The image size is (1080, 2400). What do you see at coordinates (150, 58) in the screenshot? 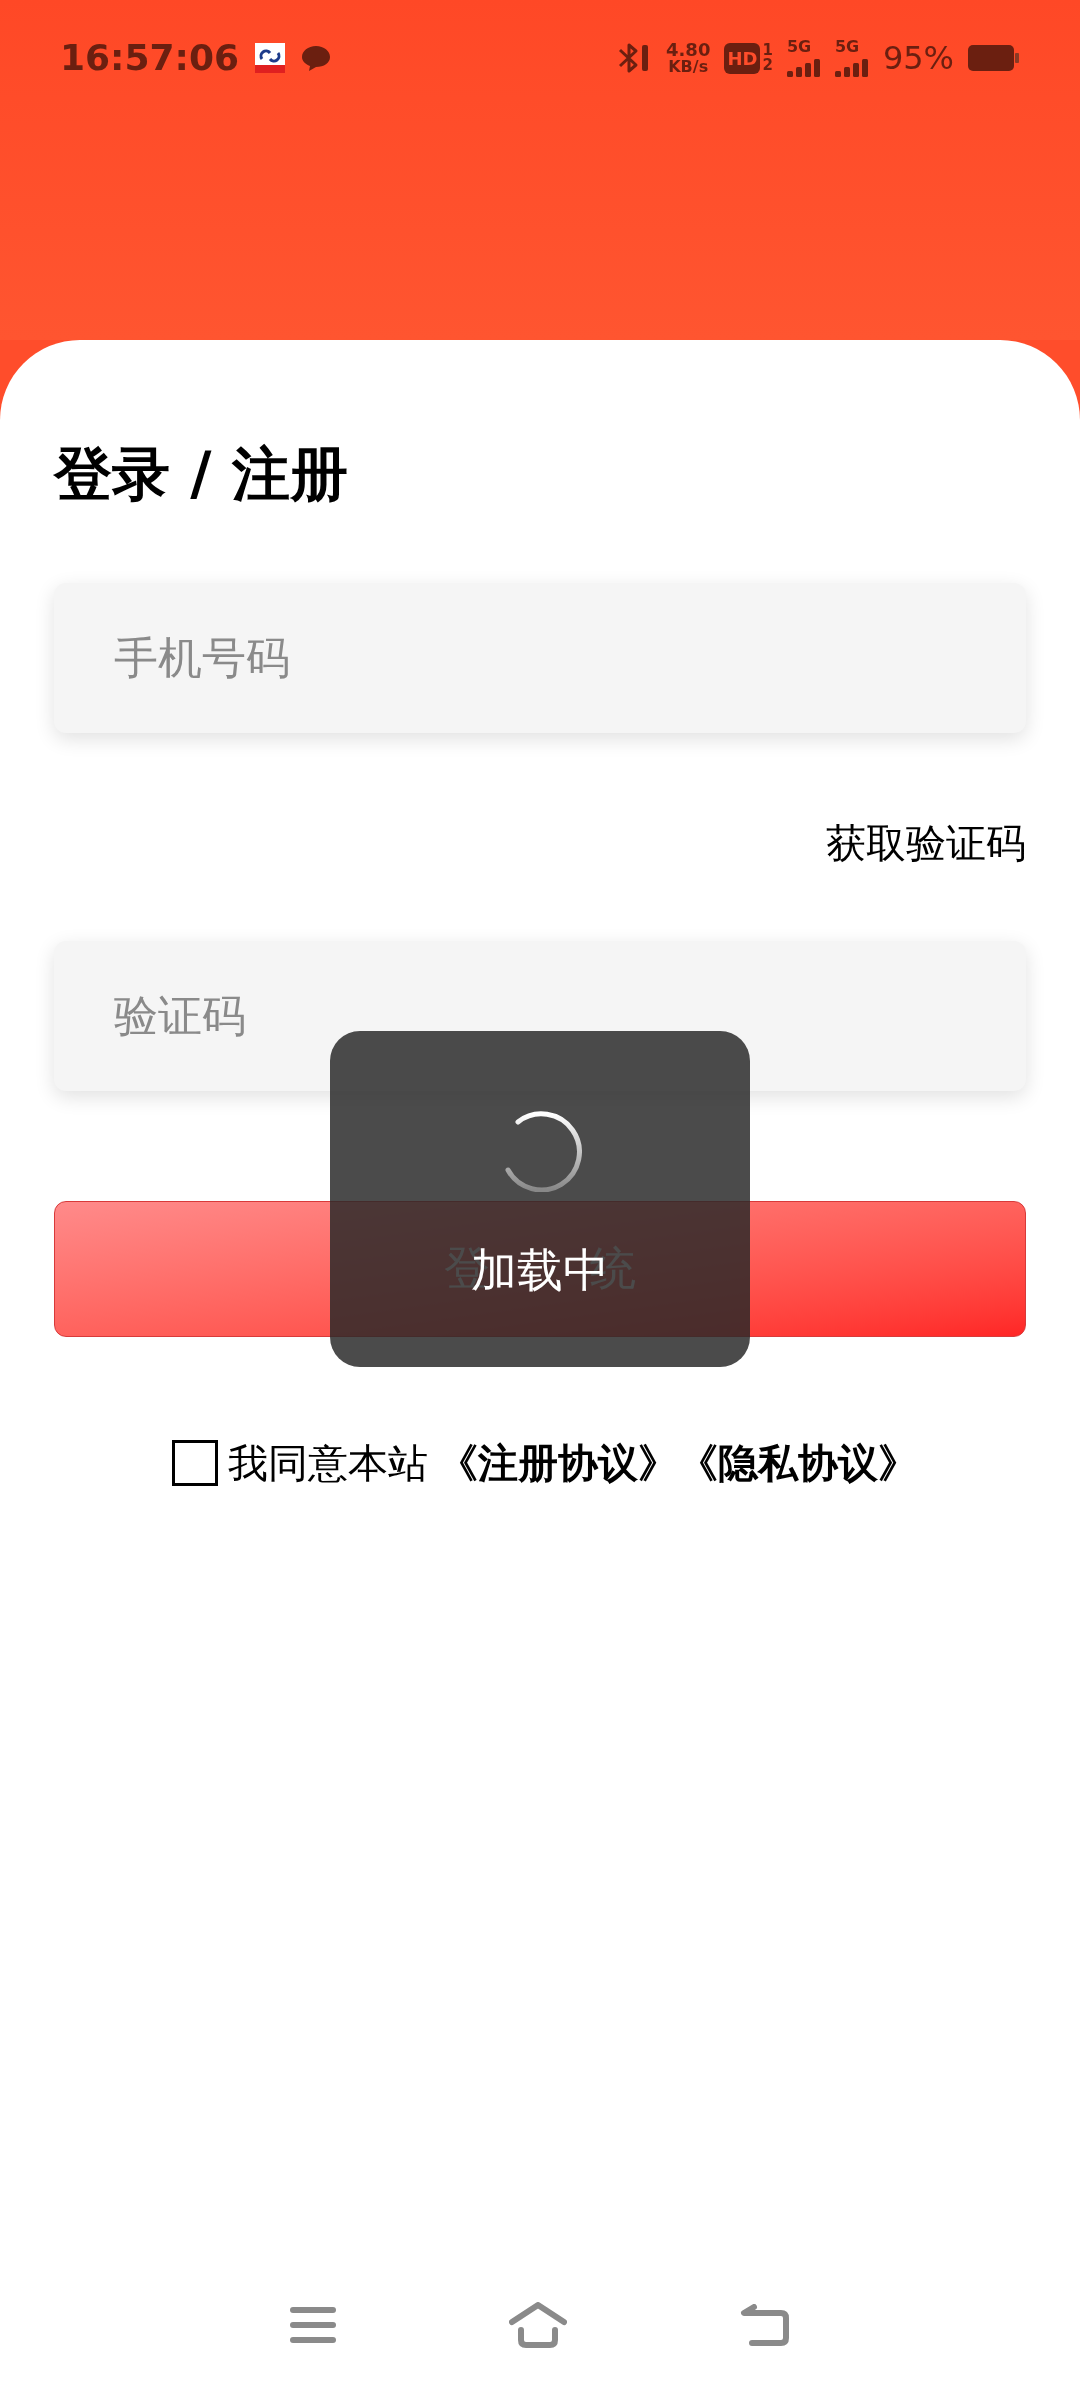
I see `status-time: 16:57:06` at bounding box center [150, 58].